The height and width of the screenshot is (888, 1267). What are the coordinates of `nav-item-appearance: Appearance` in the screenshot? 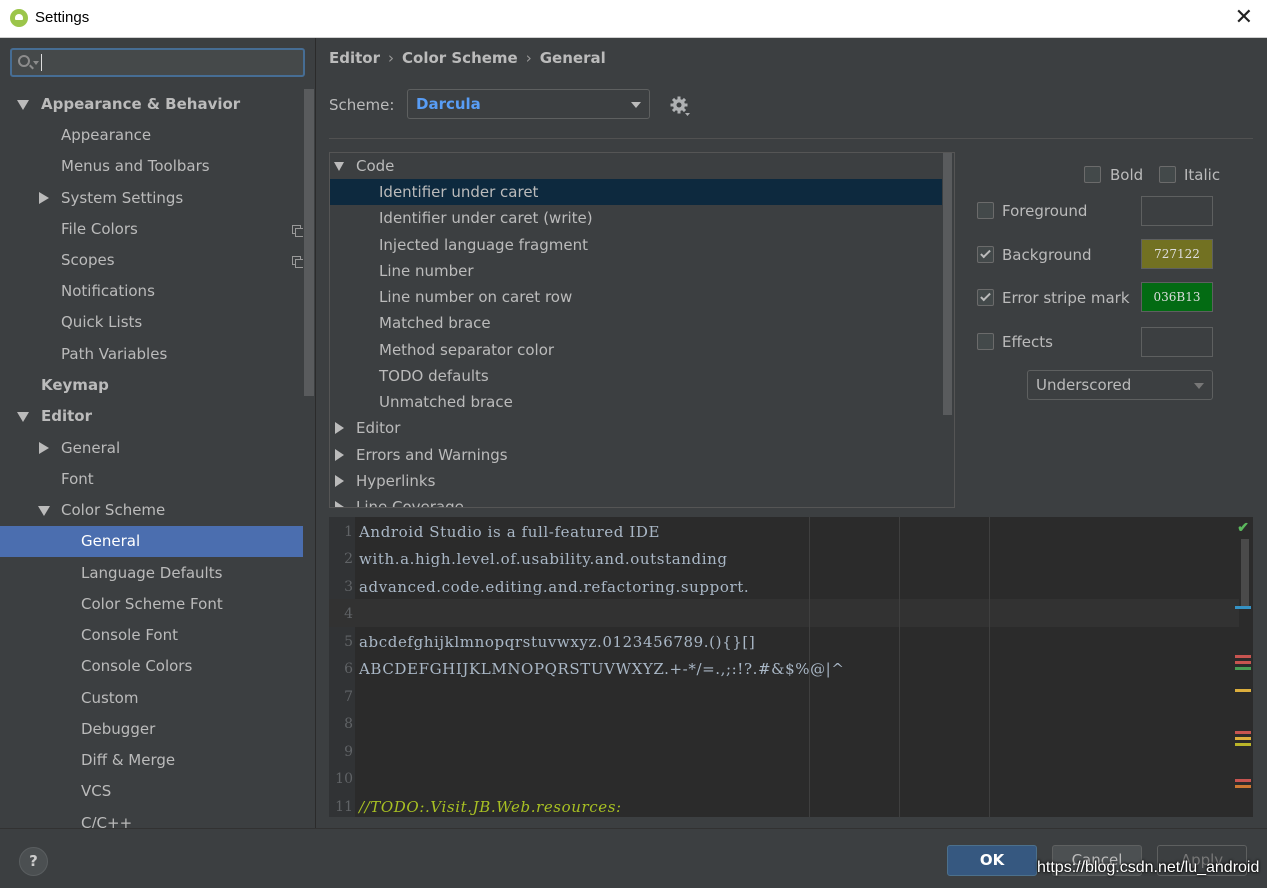 It's located at (151, 135).